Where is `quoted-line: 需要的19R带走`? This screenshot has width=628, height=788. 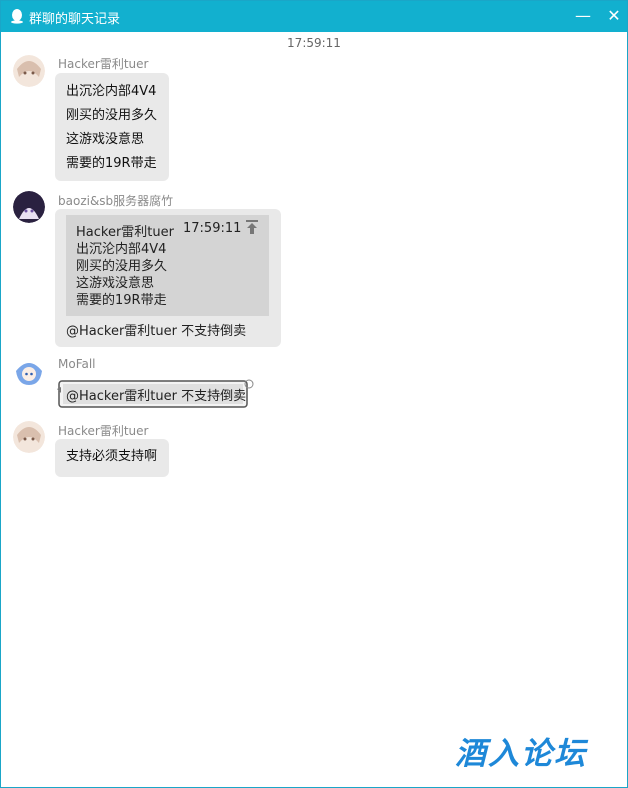 quoted-line: 需要的19R带走 is located at coordinates (121, 300).